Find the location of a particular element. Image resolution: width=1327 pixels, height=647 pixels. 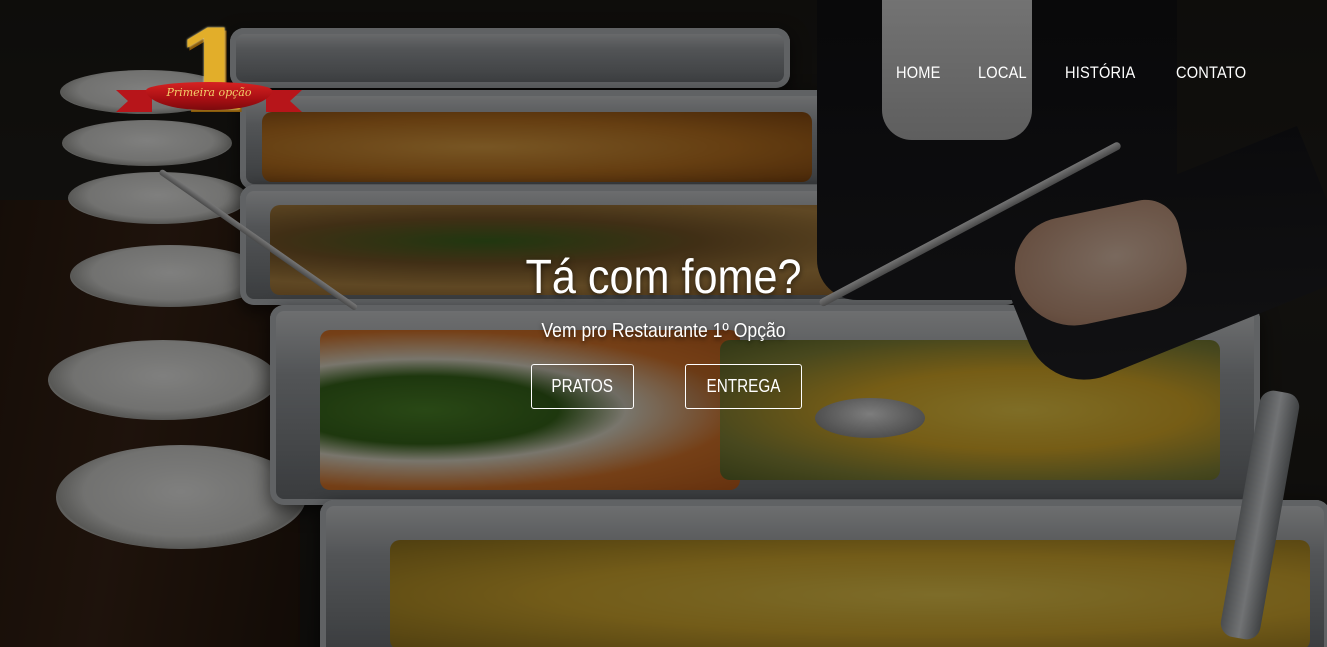

logo: 1 Primeira opção is located at coordinates (209, 71).